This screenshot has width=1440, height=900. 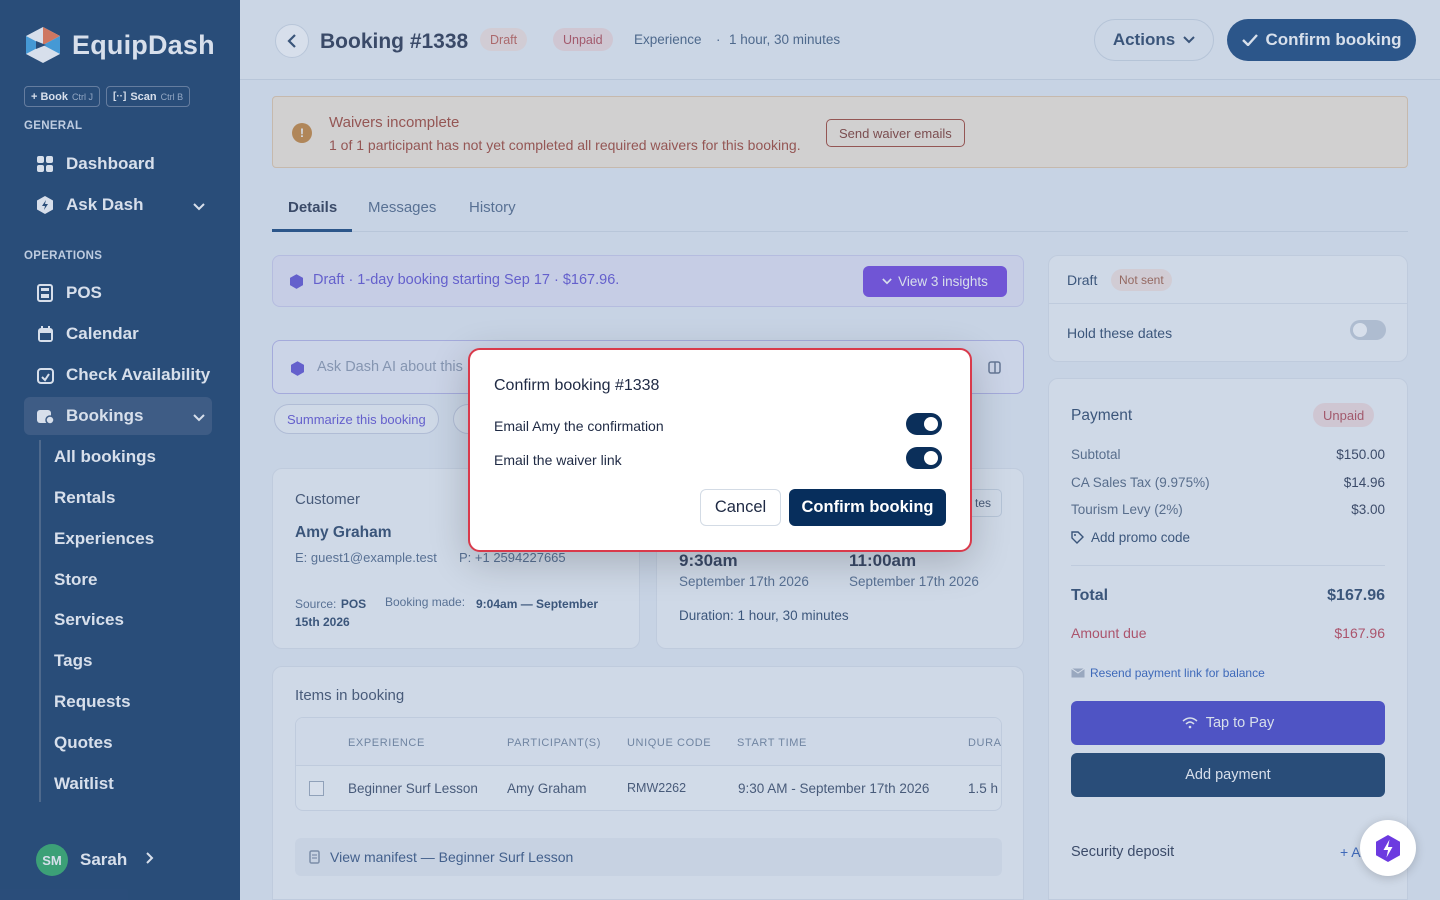 I want to click on email-waiver-toggle, so click(x=924, y=458).